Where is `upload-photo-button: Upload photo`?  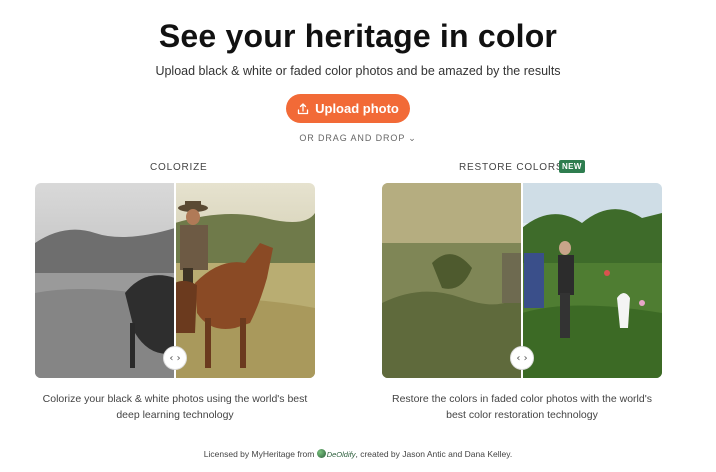
upload-photo-button: Upload photo is located at coordinates (348, 108).